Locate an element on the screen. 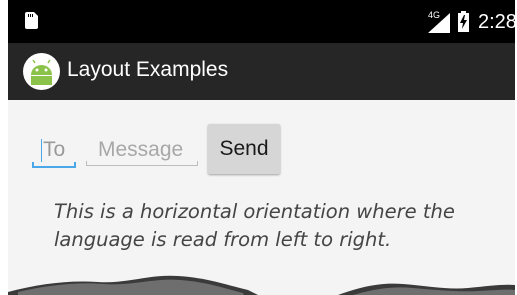  sim-card-icon is located at coordinates (31, 20).